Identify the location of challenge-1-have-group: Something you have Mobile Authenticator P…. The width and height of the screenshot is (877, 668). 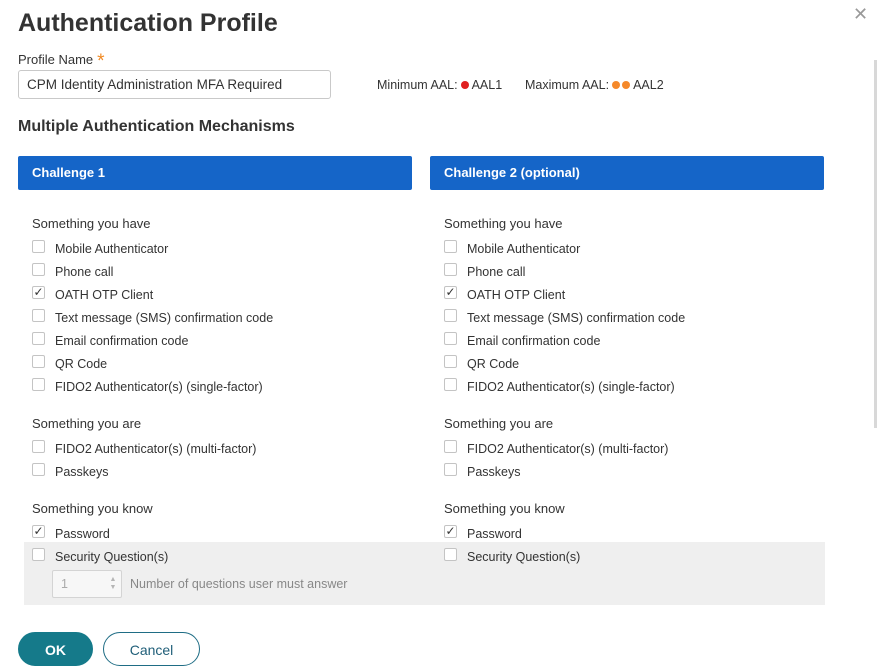
(152, 306).